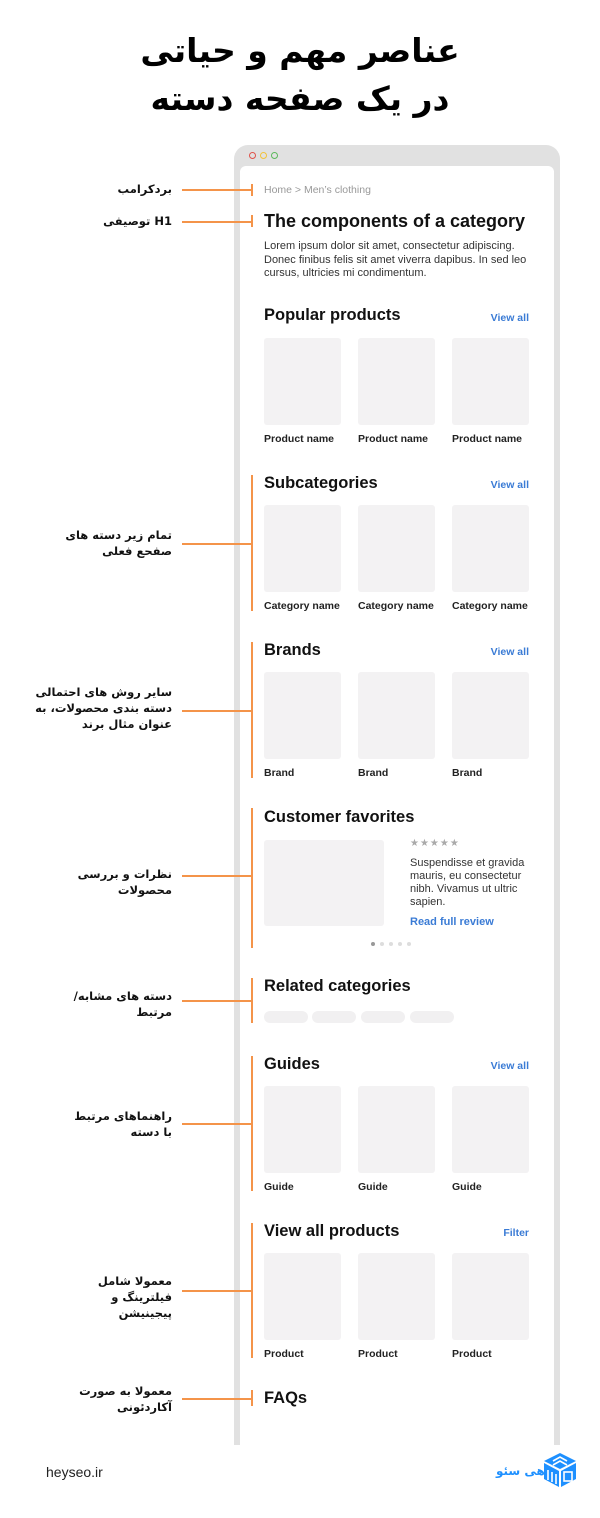 This screenshot has width=600, height=1518. I want to click on title-line-1: عناصر مهم و حیاتی, so click(300, 50).